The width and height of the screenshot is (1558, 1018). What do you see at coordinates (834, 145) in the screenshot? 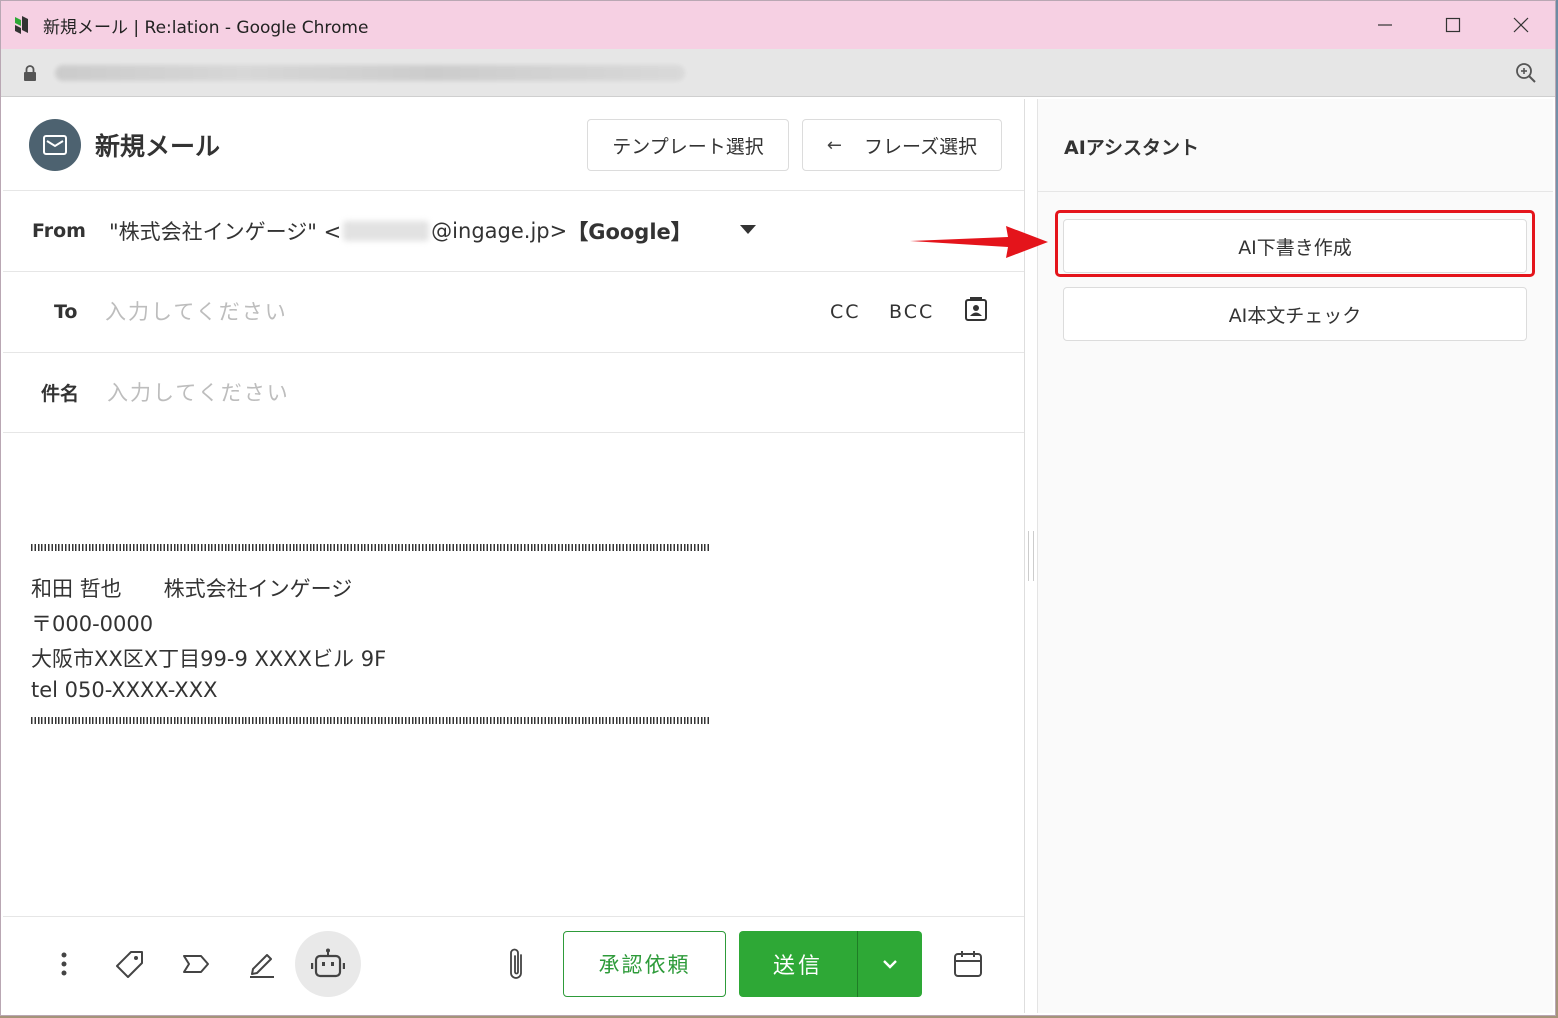
I see `arrow-left-icon: ←` at bounding box center [834, 145].